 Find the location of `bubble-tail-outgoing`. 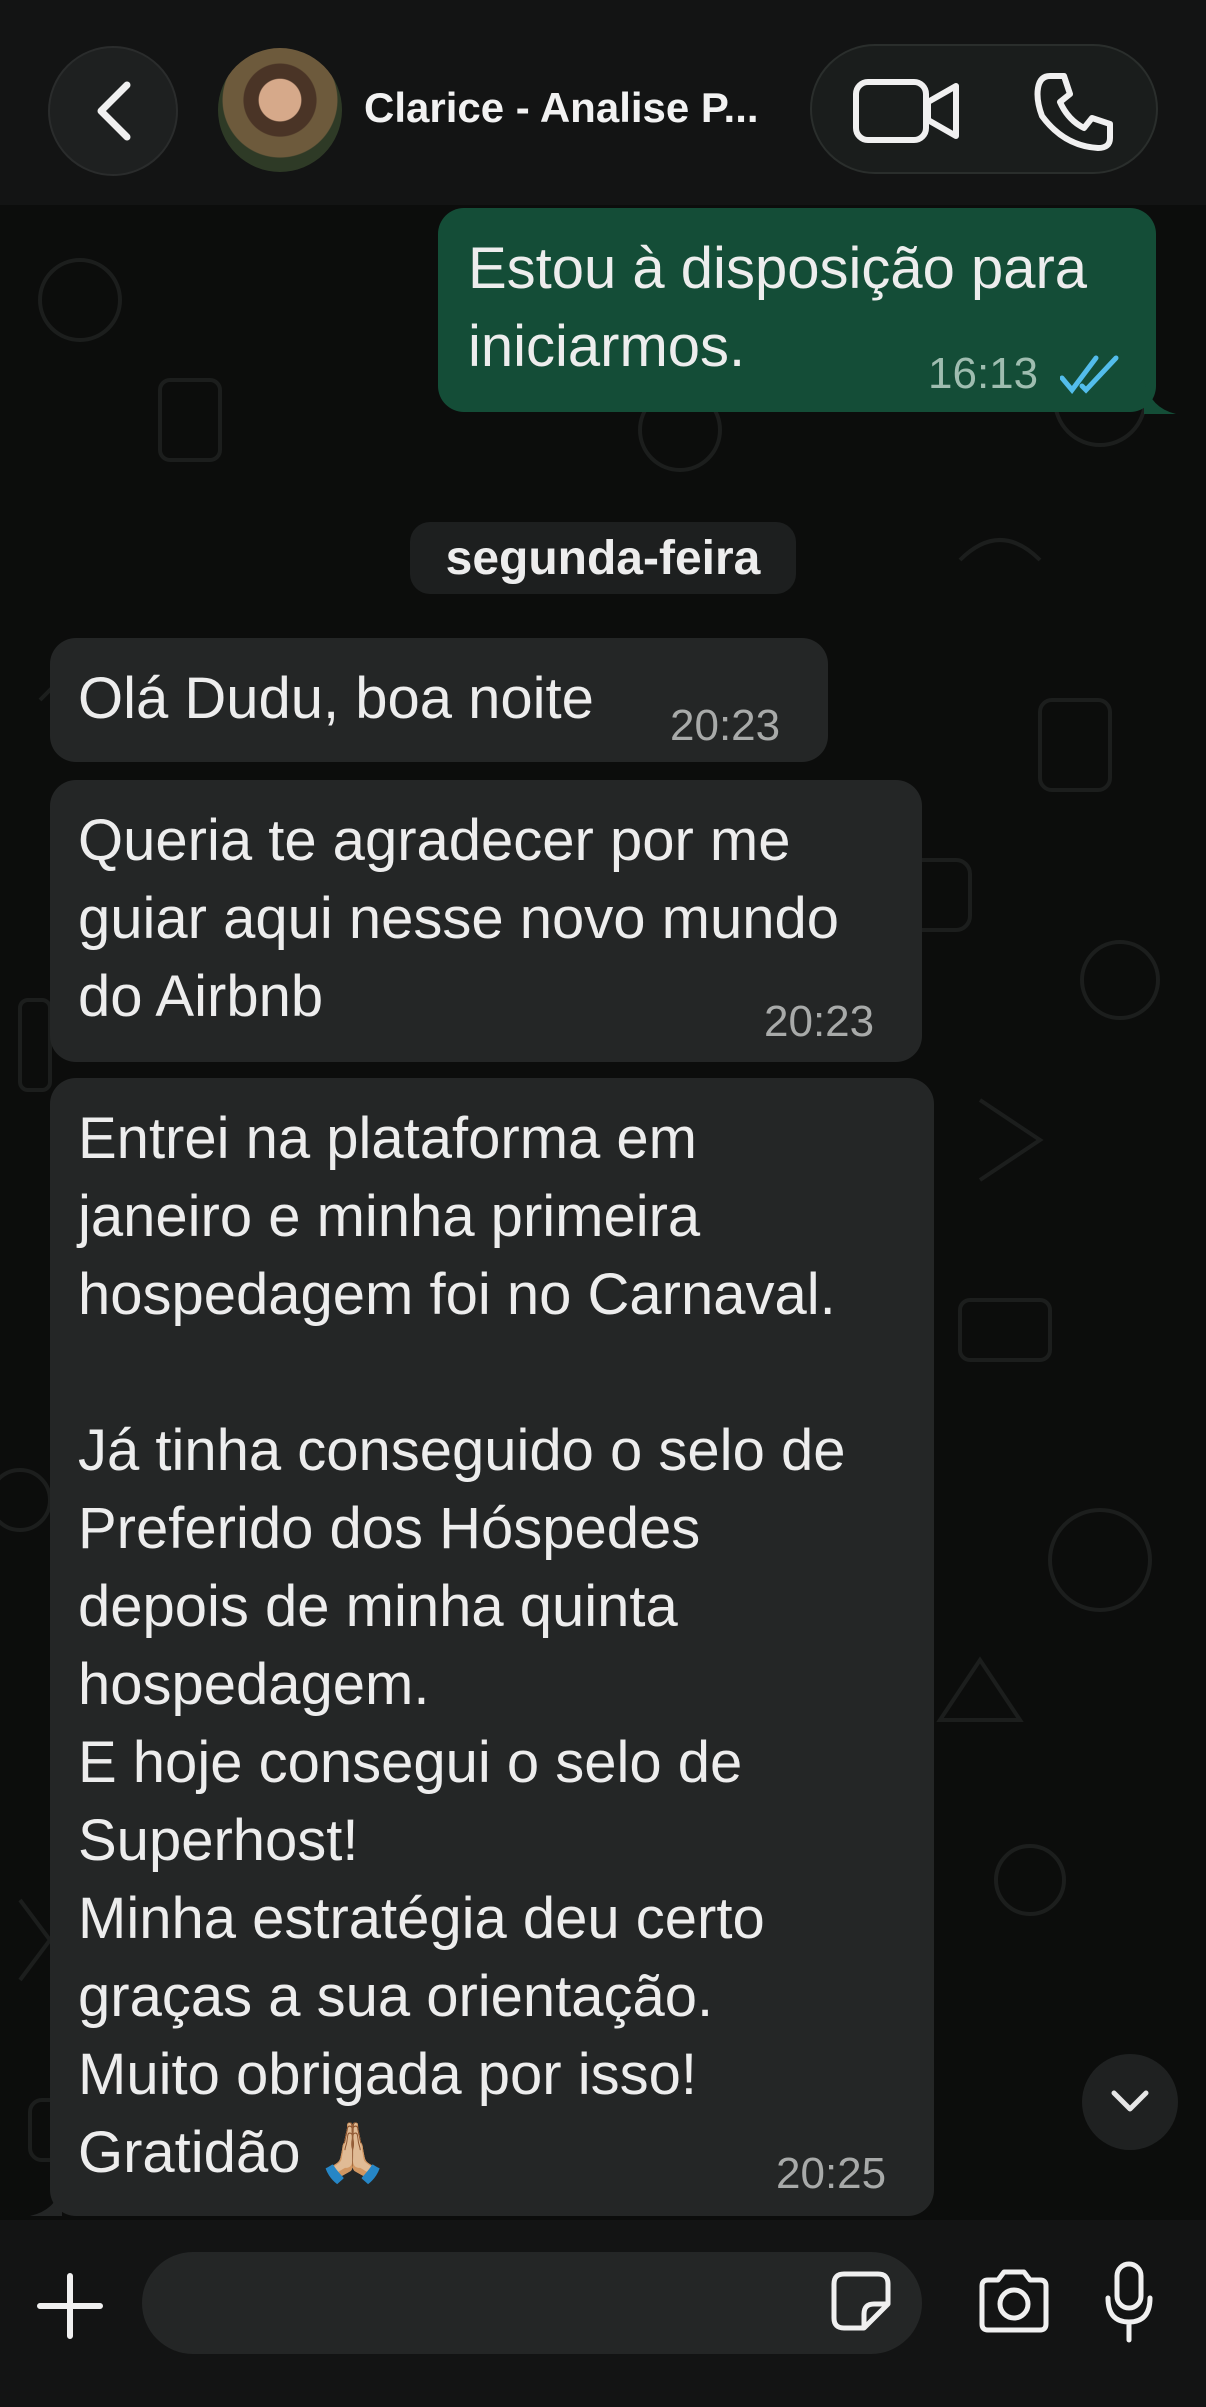

bubble-tail-outgoing is located at coordinates (1160, 397).